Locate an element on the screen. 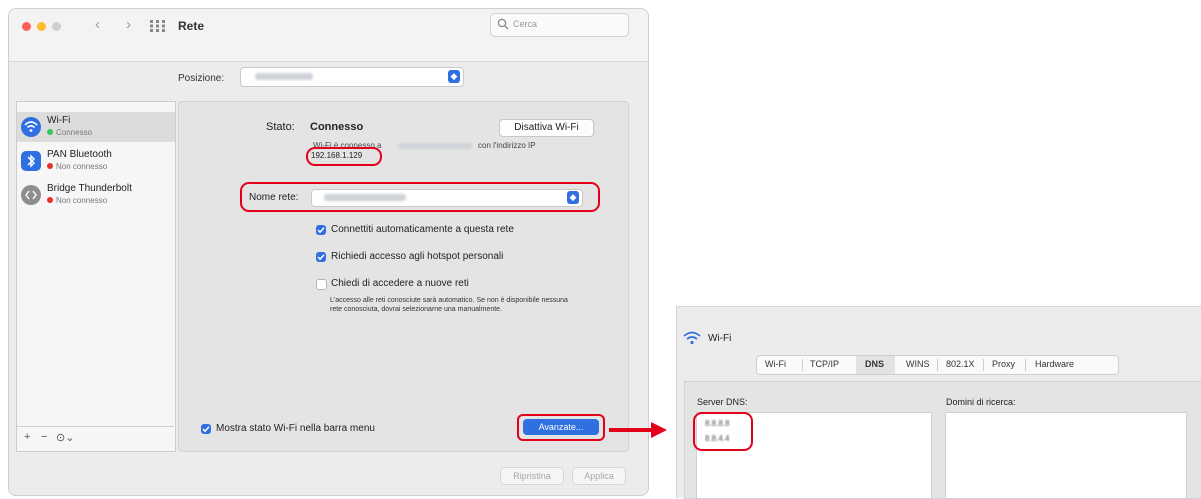  service-item-bluetooth: PAN Bluetooth Non connesso is located at coordinates (96, 161).